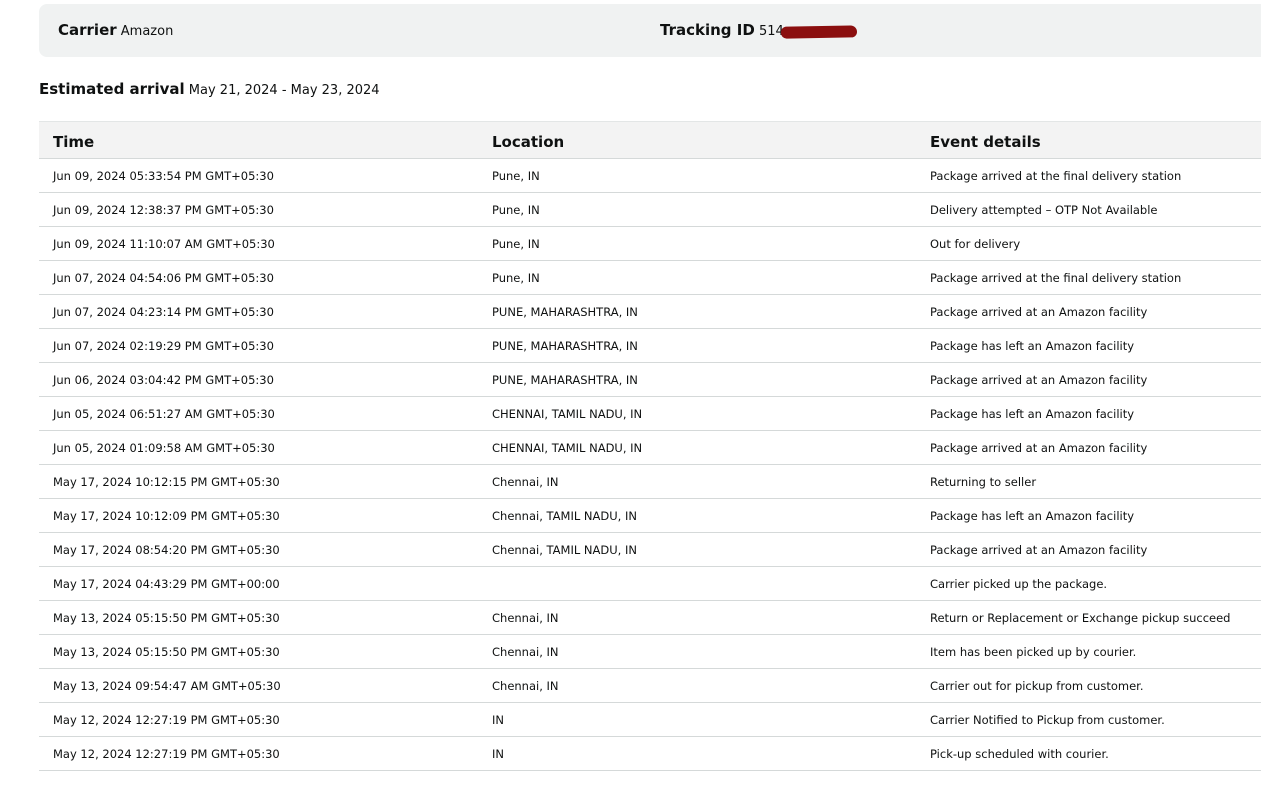 This screenshot has width=1261, height=794. I want to click on event-time: Jun 07, 2024 04:23:14 PM GMT+05:30, so click(163, 312).